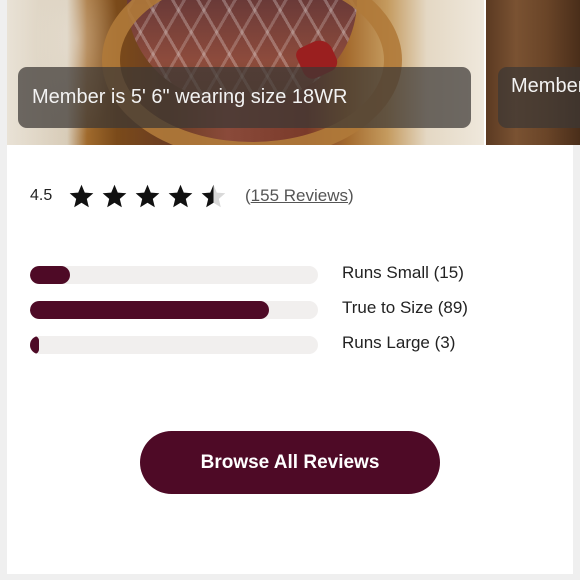 The image size is (580, 580). Describe the element at coordinates (545, 86) in the screenshot. I see `photo-caption-text: Member is 5' 6" wearing size 18WR` at that location.